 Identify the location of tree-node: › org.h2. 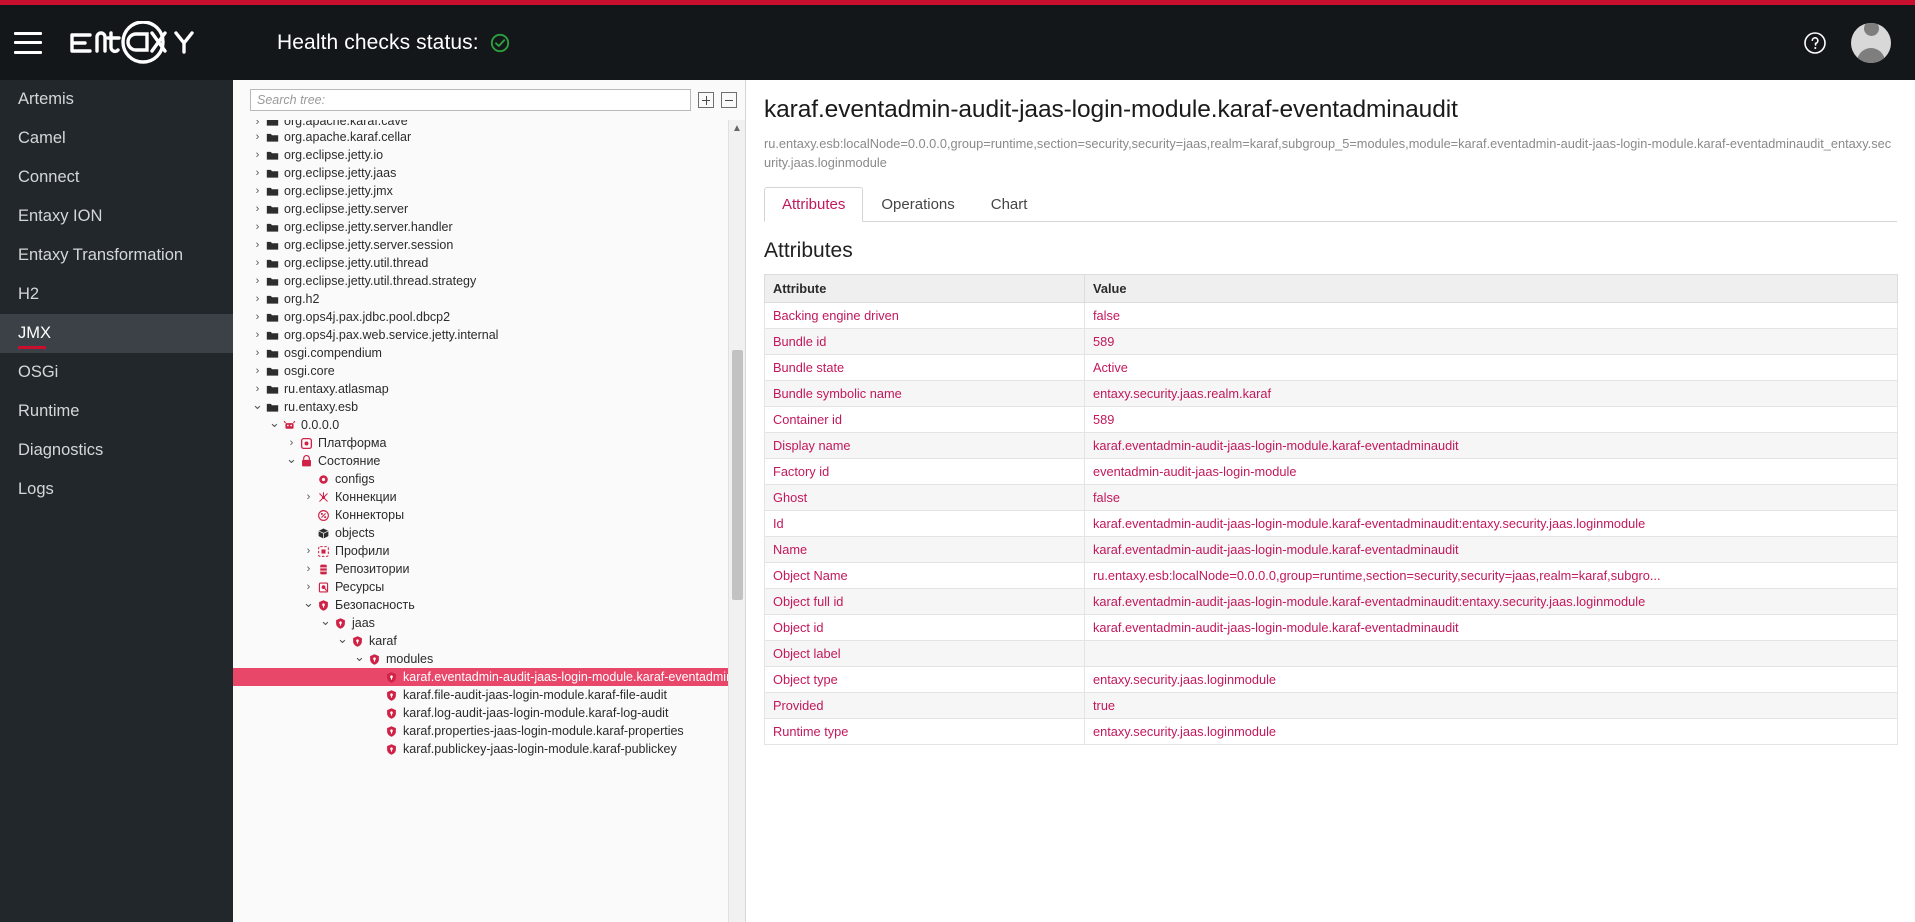
(480, 299).